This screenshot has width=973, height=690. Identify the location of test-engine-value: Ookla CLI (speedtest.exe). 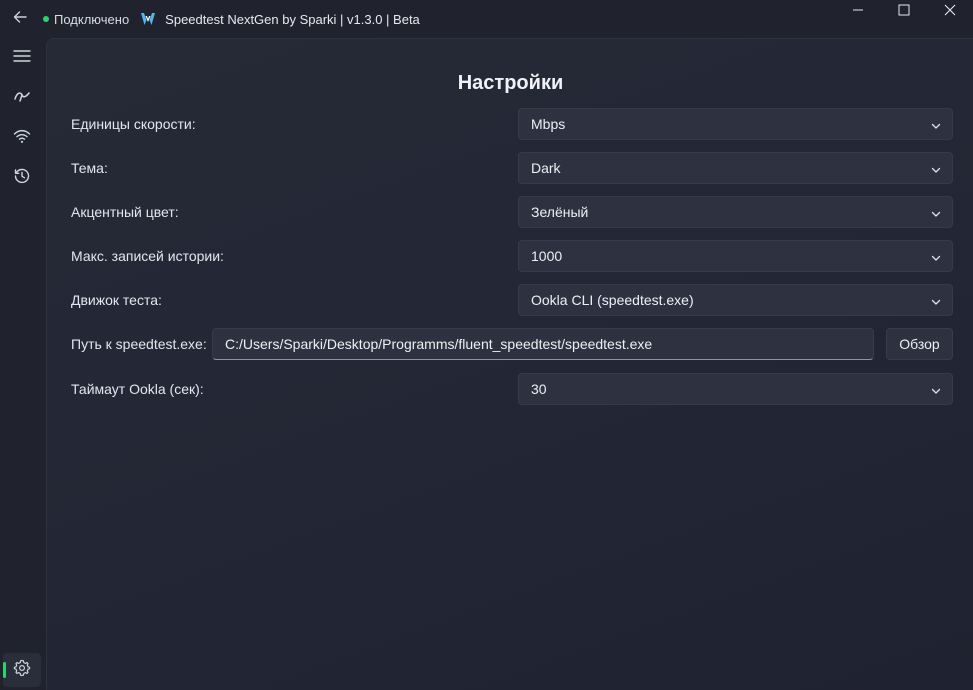
(612, 300).